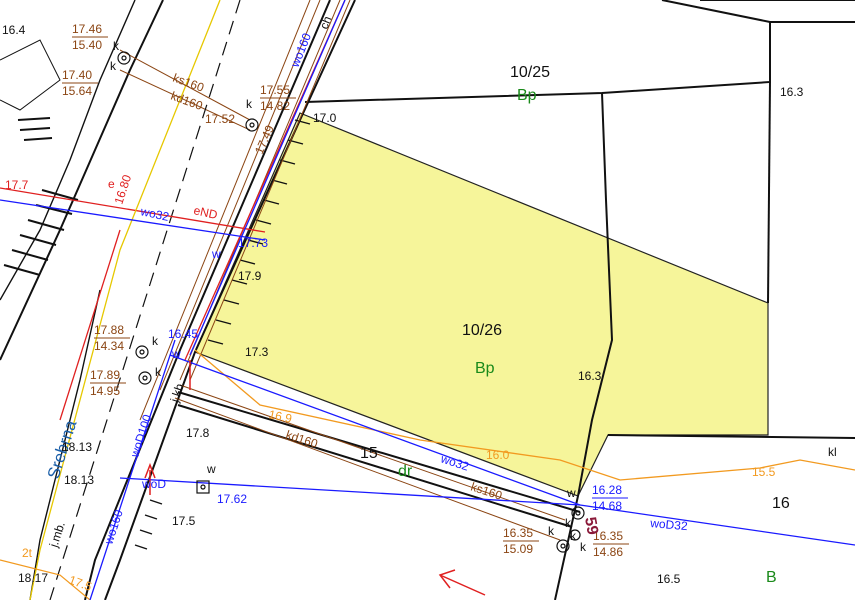 Image resolution: width=855 pixels, height=600 pixels. I want to click on utility-label: j.mb., so click(57, 535).